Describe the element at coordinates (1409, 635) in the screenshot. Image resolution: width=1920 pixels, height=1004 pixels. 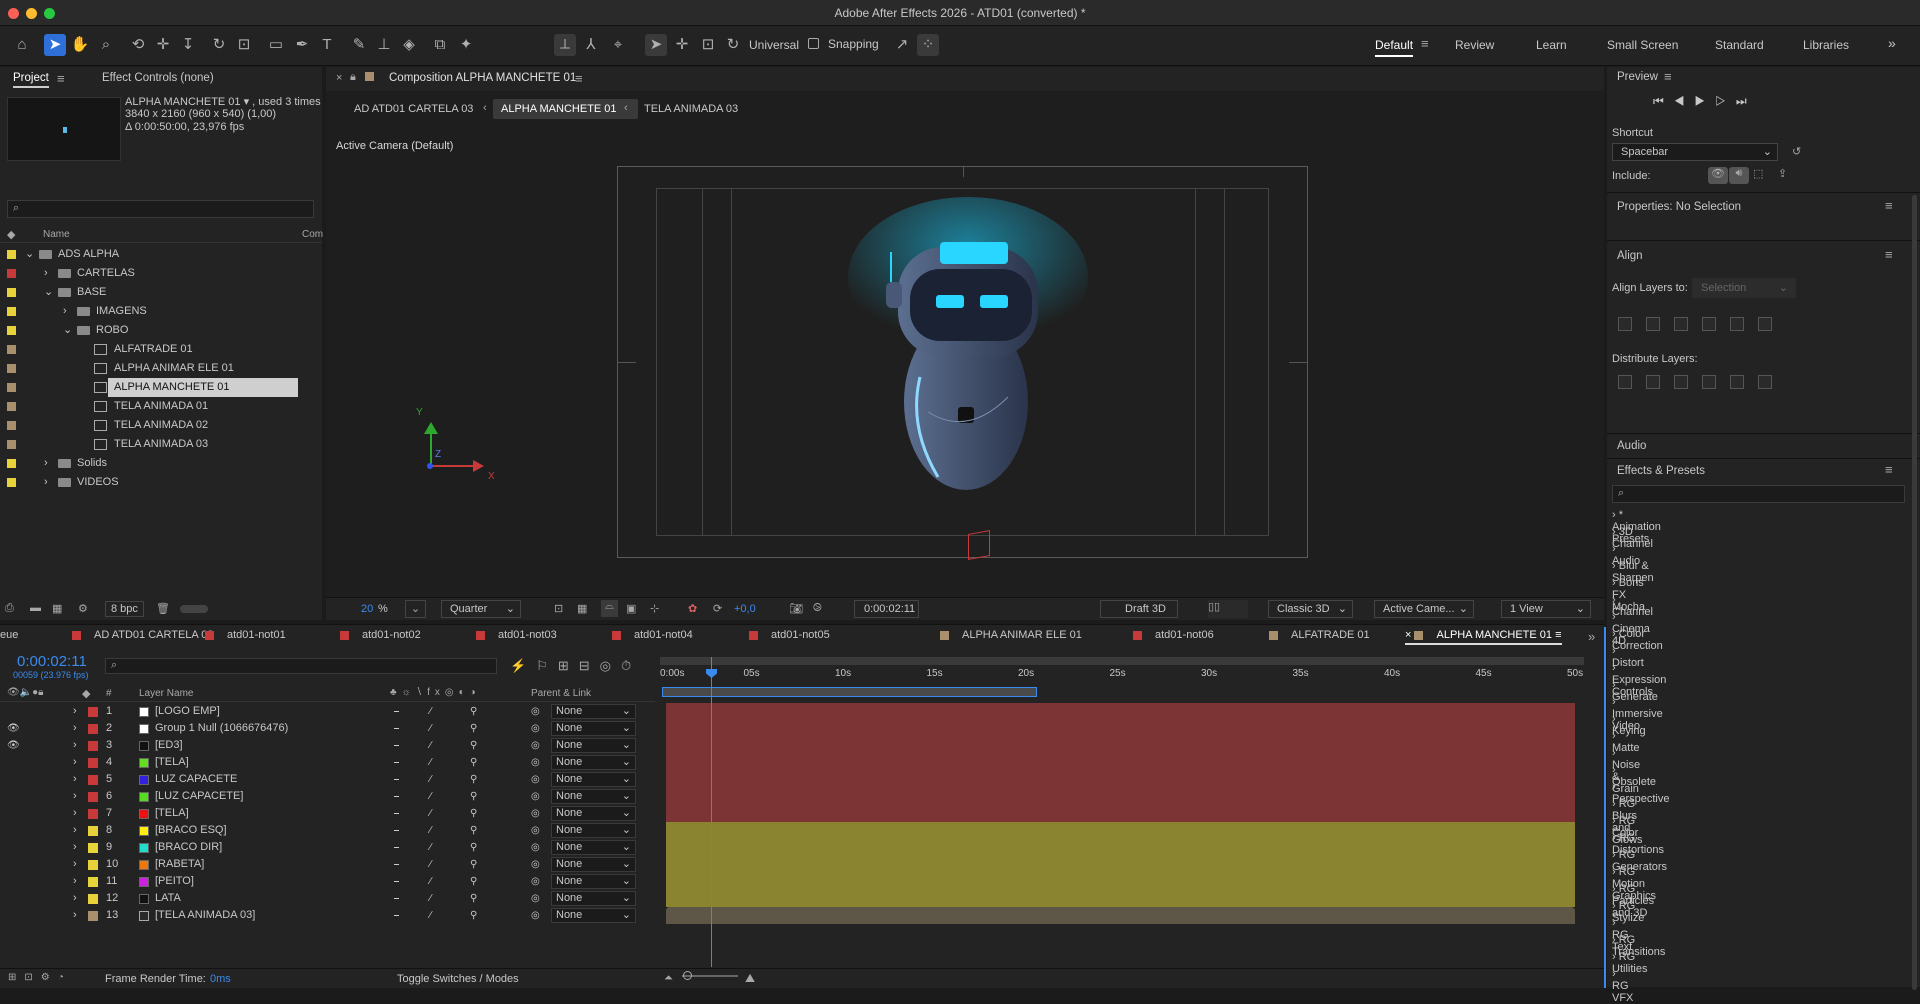
I see `close-tab-icon: ×` at that location.